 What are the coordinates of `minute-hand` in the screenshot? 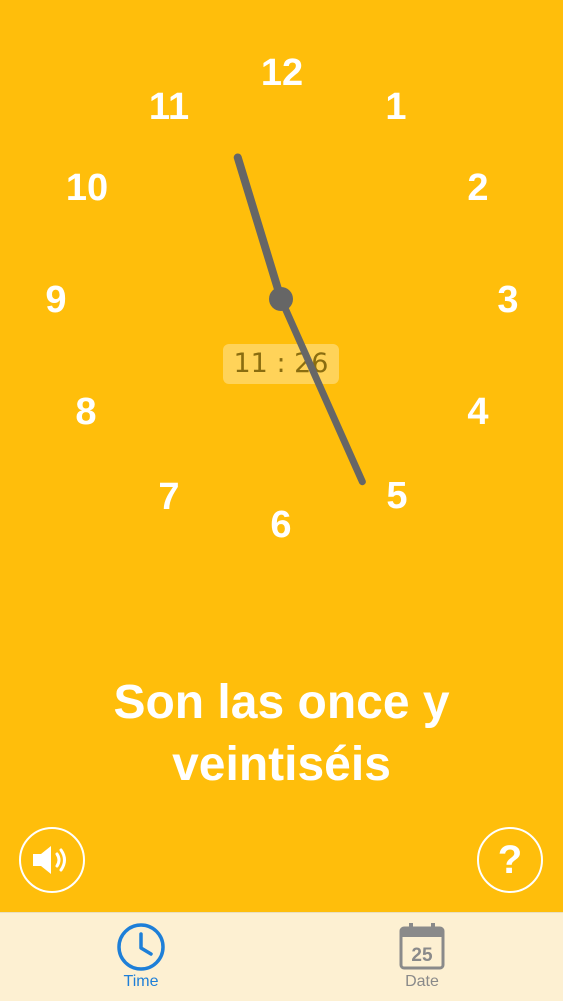 It's located at (321, 390).